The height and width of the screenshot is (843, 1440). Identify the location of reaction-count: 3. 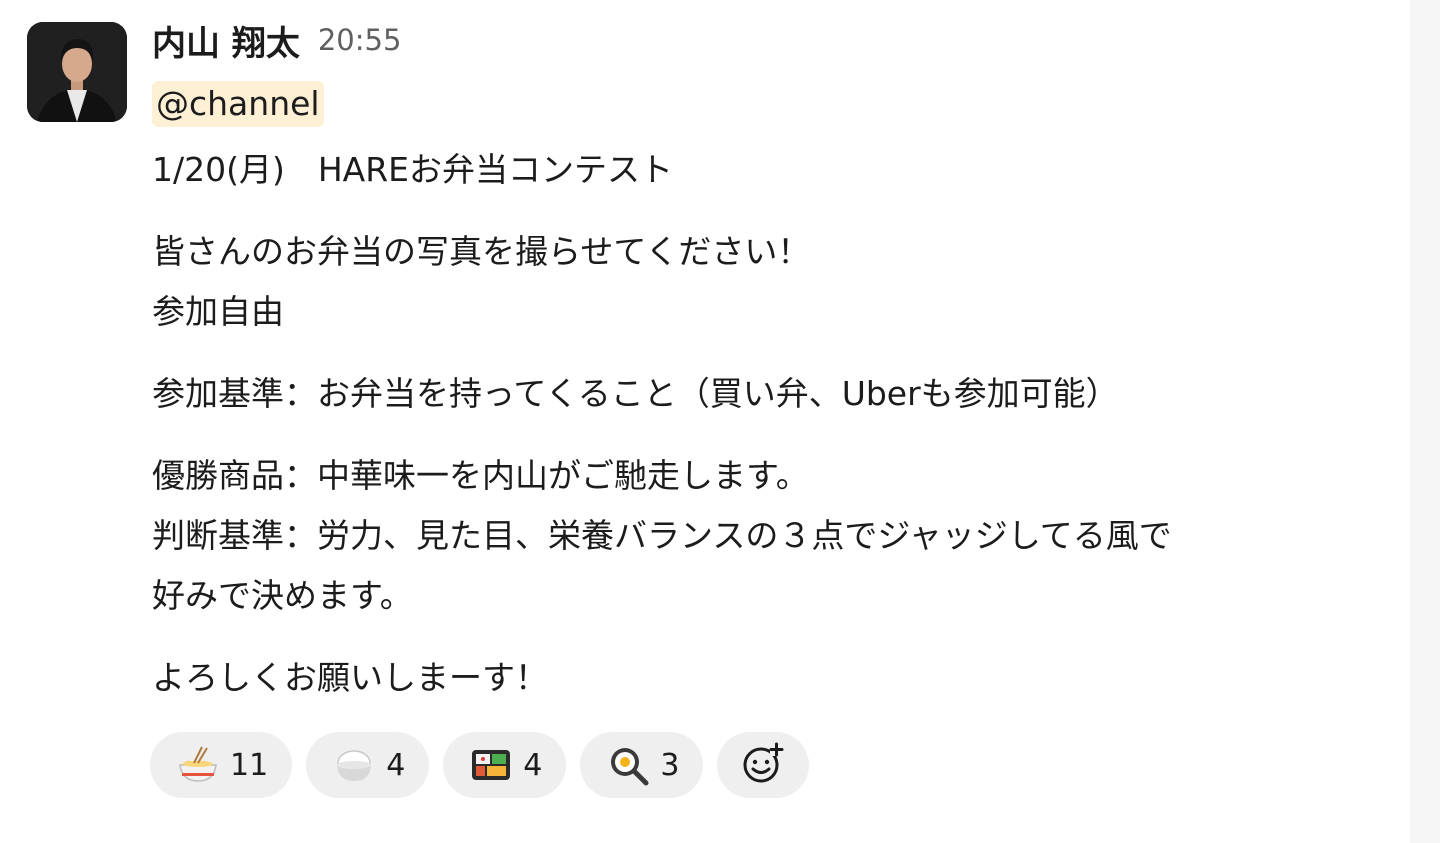
(670, 765).